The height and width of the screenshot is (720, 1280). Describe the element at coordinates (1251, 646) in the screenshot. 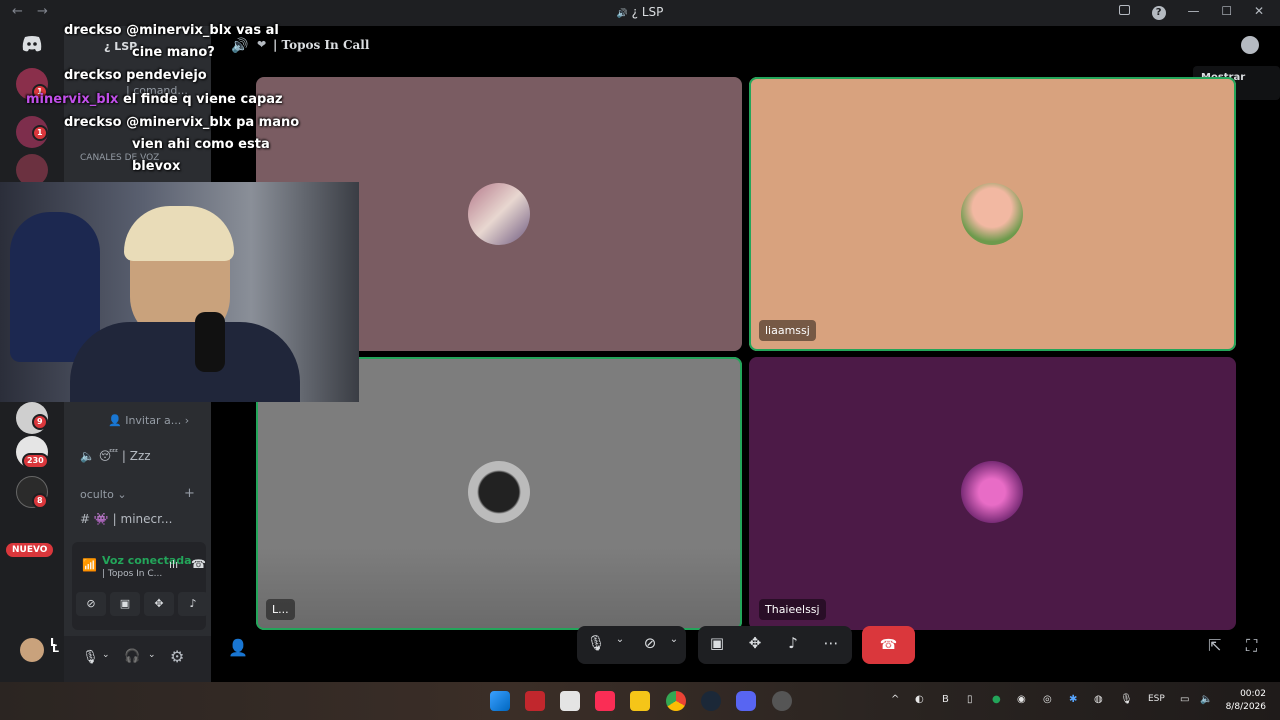

I see `fullscreen-icon: ⛶` at that location.